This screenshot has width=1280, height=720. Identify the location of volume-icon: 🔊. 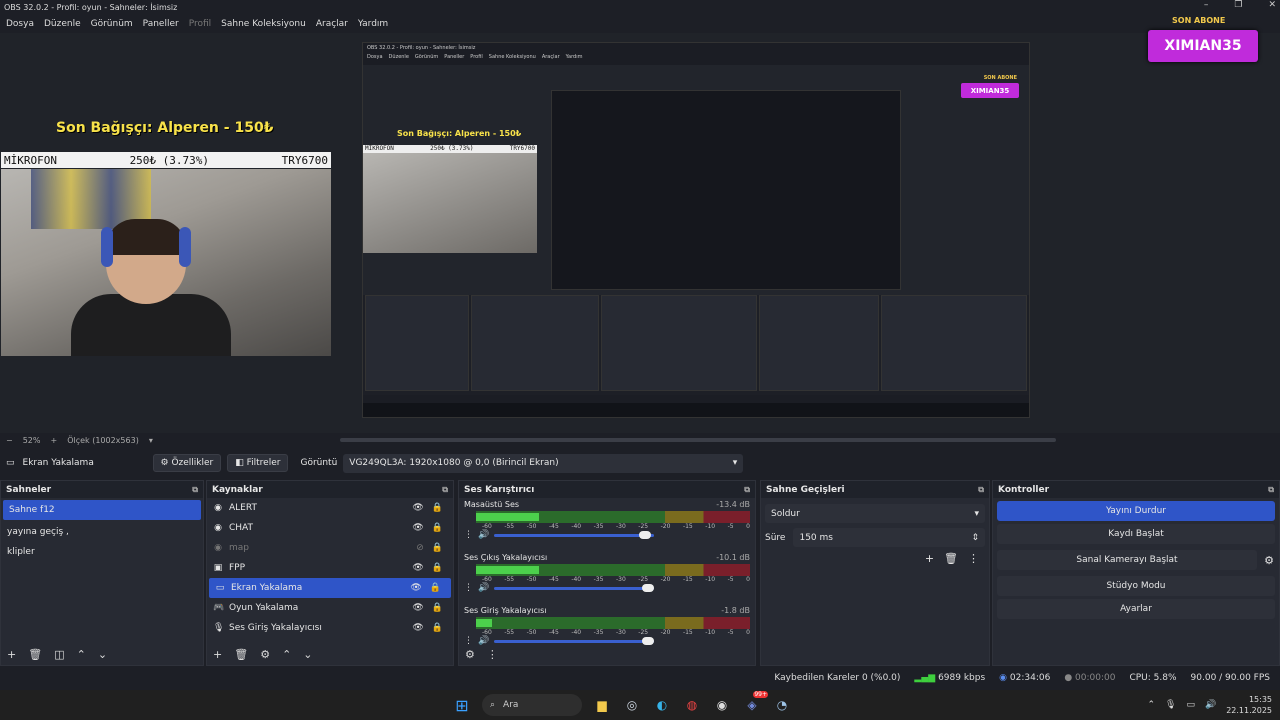
(1210, 705).